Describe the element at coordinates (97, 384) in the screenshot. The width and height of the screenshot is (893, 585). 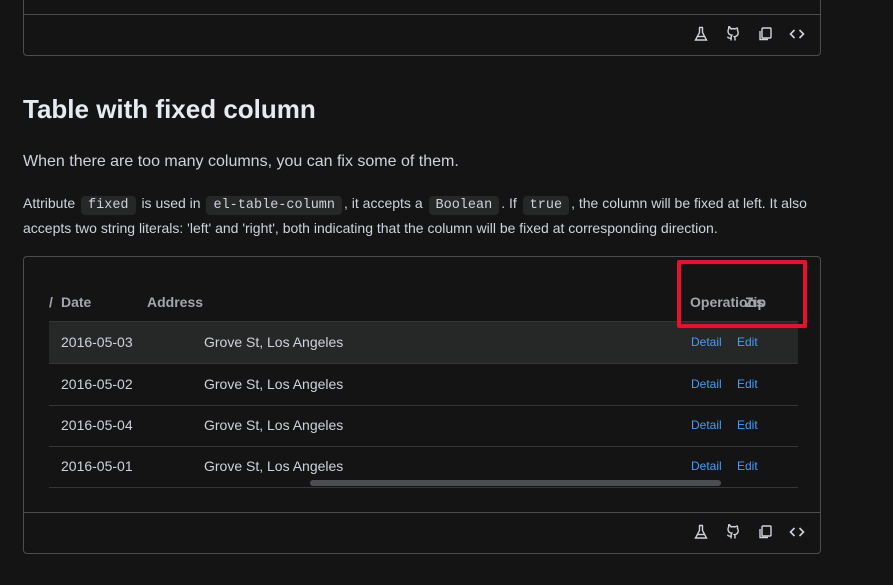
I see `cell-date: 2016-05-02` at that location.